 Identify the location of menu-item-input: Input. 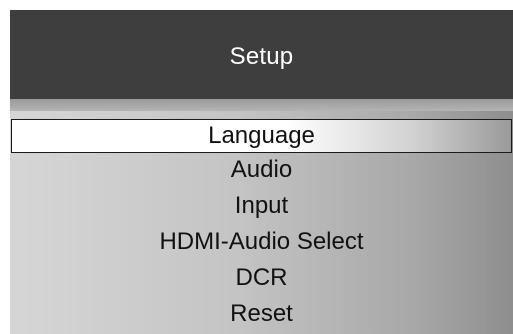
(261, 206).